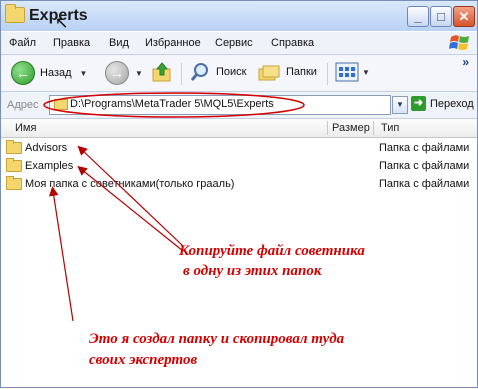 The width and height of the screenshot is (478, 389). Describe the element at coordinates (217, 339) in the screenshot. I see `annotation-created-line1: Это я создал папку и скопировал туда` at that location.